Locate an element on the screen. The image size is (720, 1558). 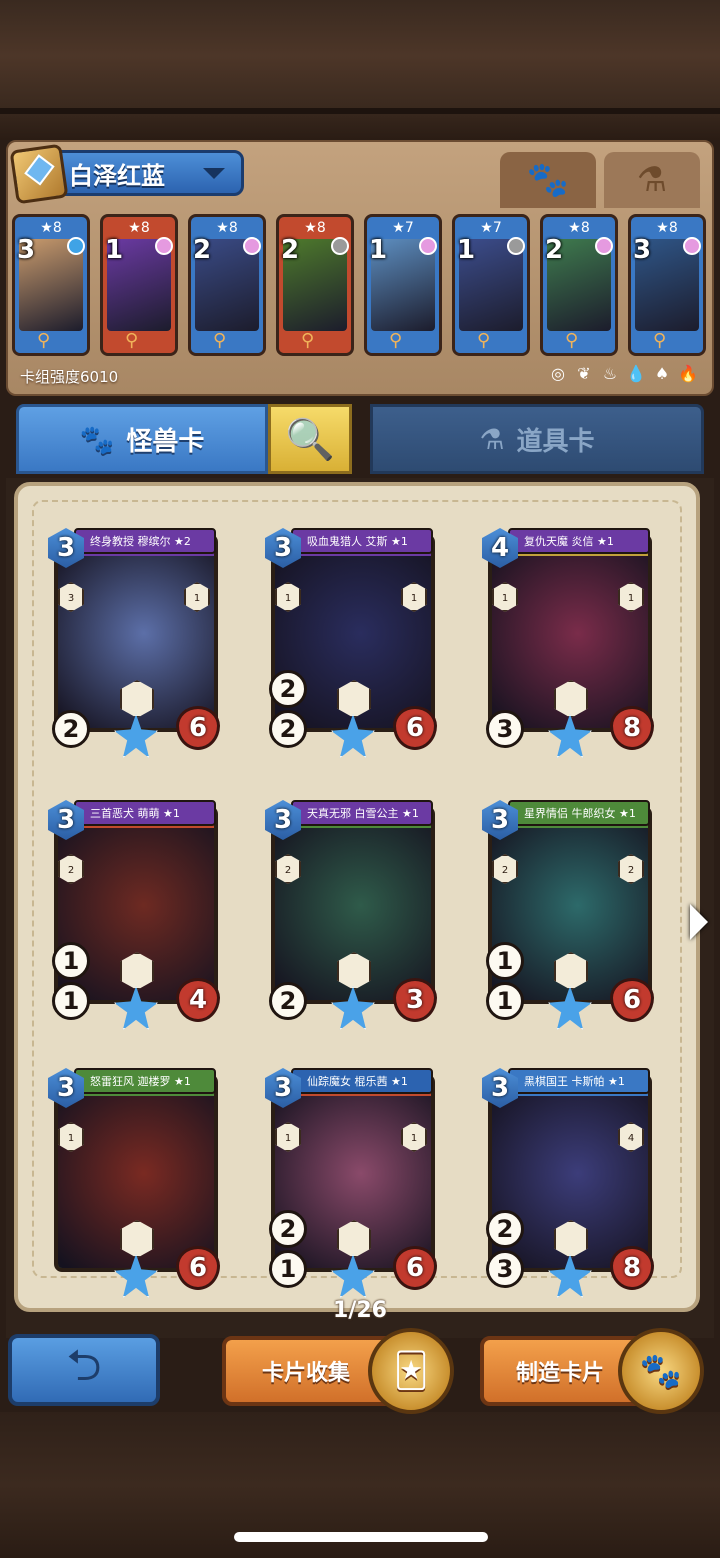
card-name: 终身教授 穆缤尔 ★2 is located at coordinates (145, 541).